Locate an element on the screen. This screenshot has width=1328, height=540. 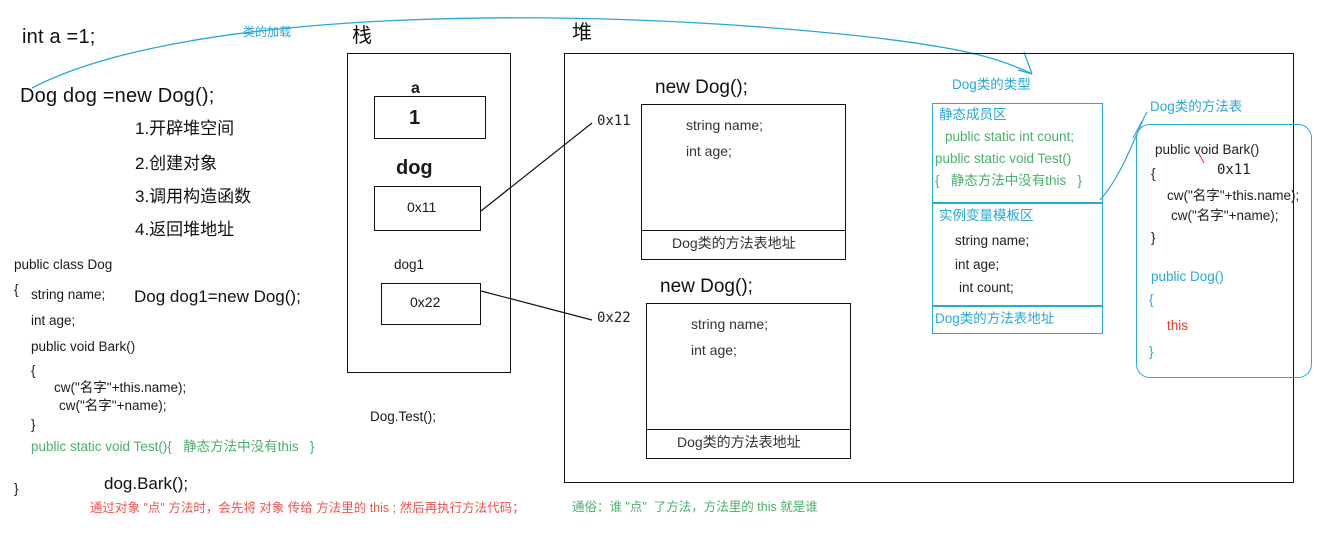
step-1: 1.开辟堆空间 is located at coordinates (185, 128).